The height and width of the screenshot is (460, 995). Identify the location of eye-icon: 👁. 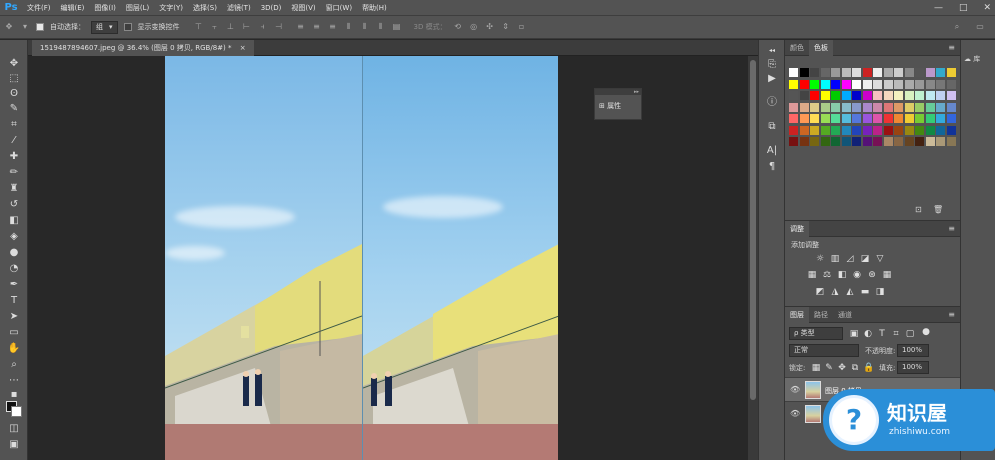
(795, 389).